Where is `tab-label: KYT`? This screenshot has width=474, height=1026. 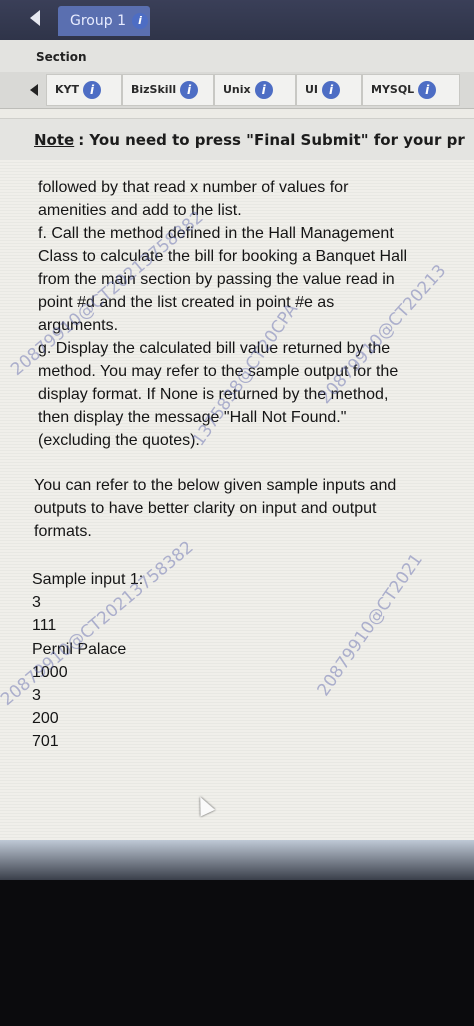 tab-label: KYT is located at coordinates (67, 89).